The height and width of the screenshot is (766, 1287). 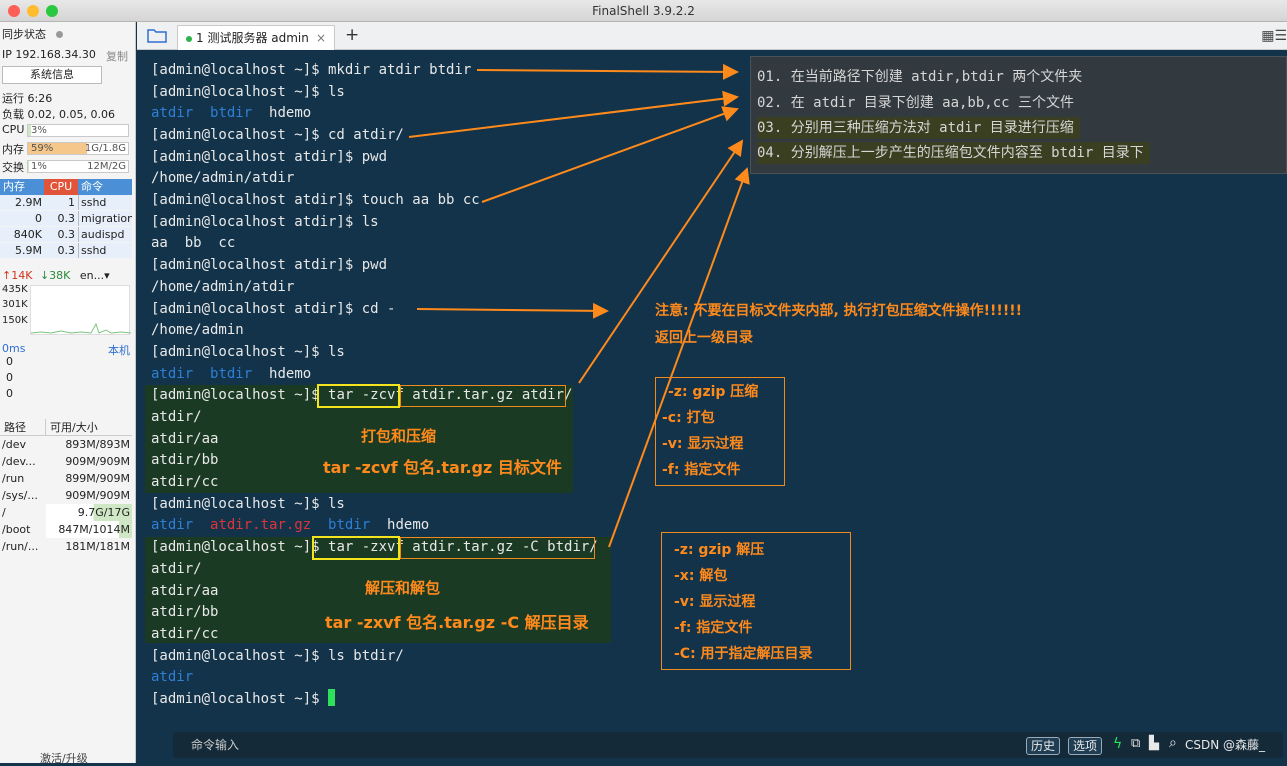 I want to click on unpack-title: 解压和解包, so click(x=403, y=588).